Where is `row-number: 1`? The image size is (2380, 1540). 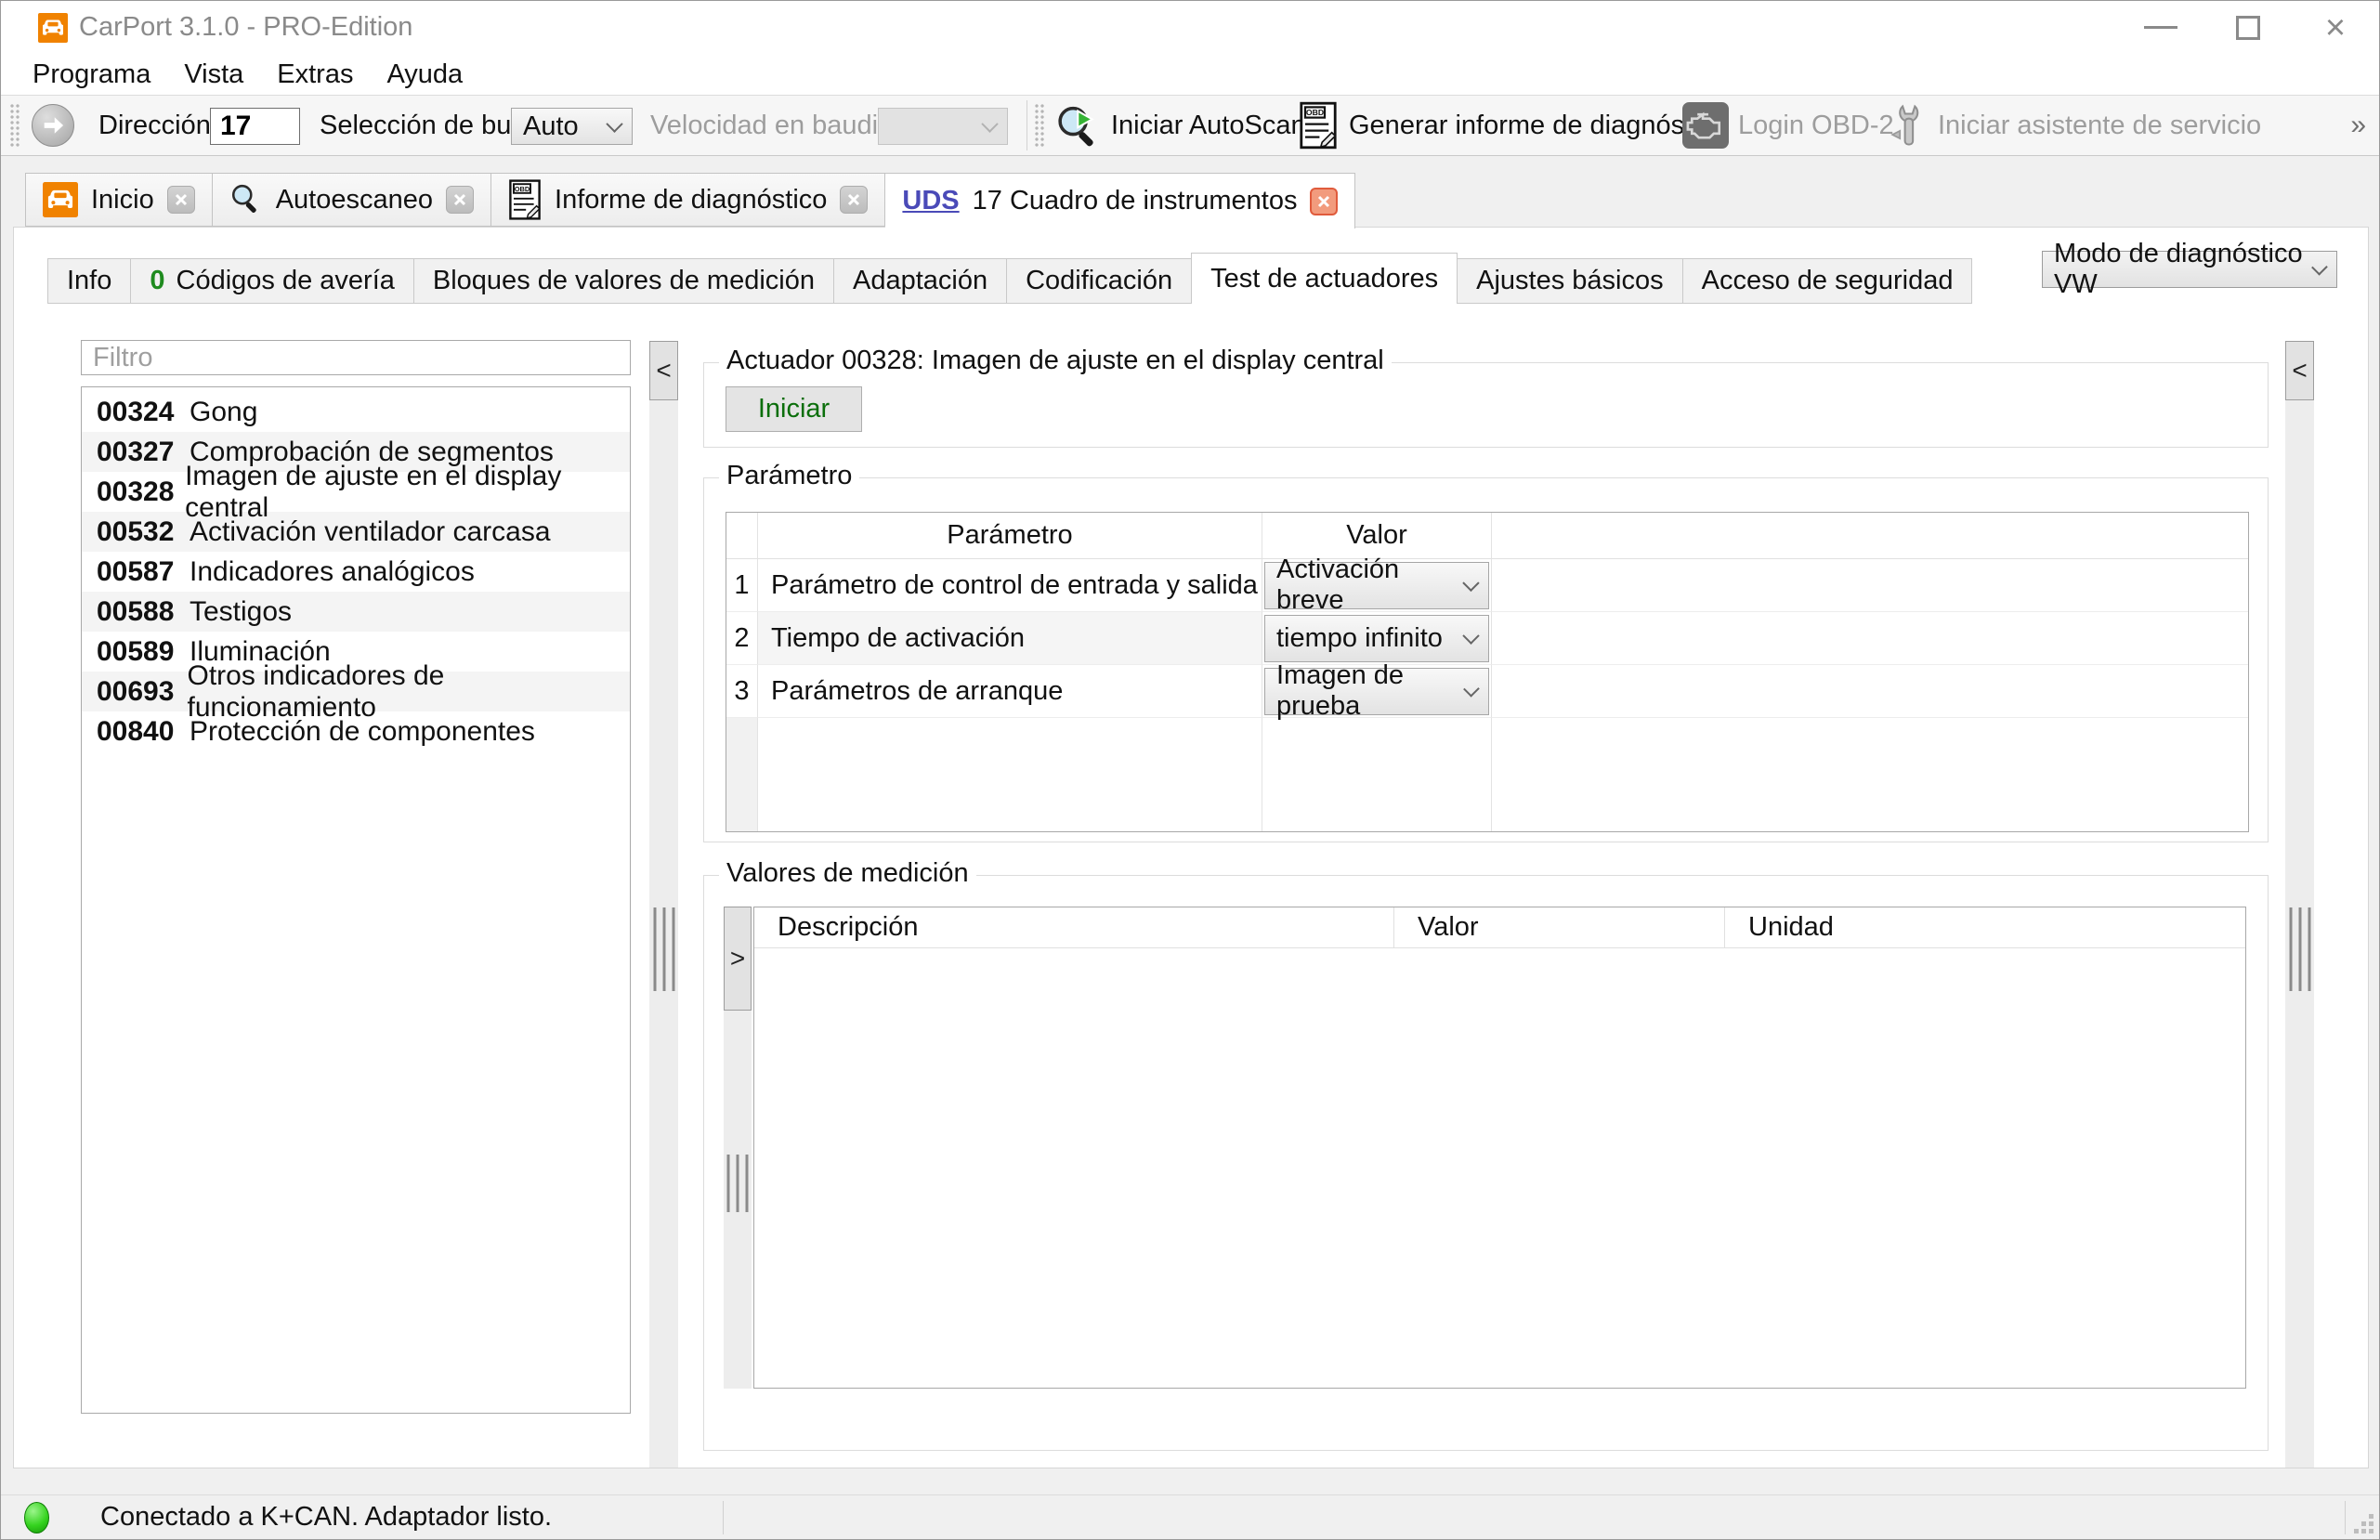
row-number: 1 is located at coordinates (742, 585).